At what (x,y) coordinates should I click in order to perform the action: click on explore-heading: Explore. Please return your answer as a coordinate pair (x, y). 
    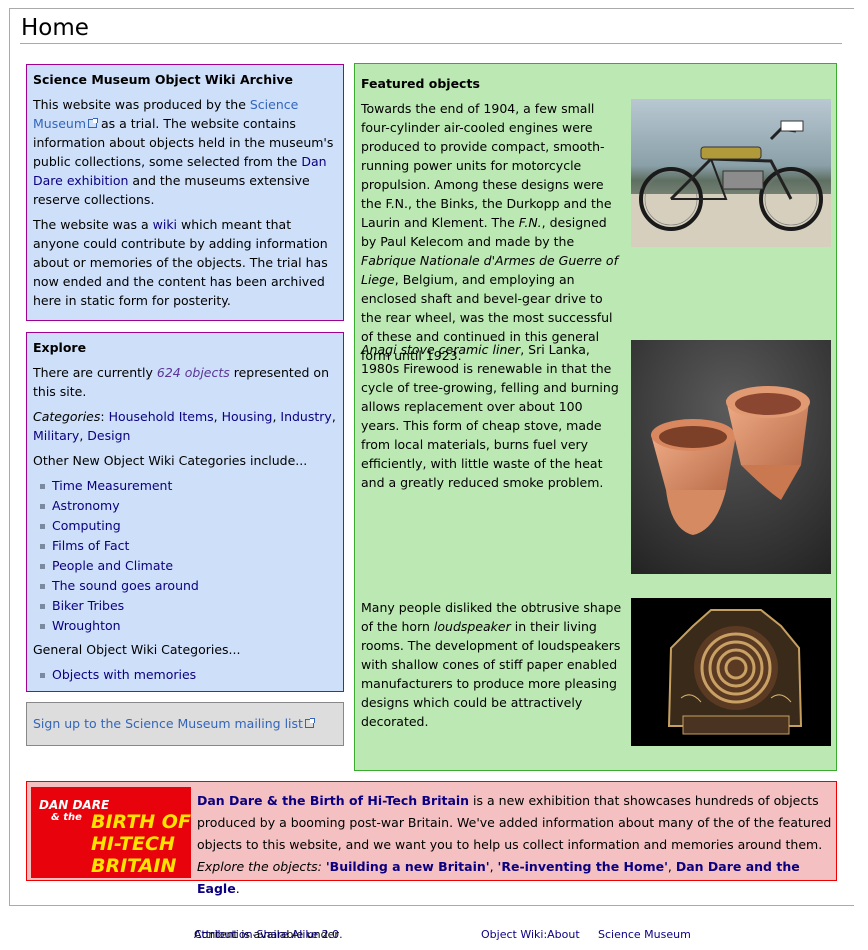
    Looking at the image, I should click on (60, 347).